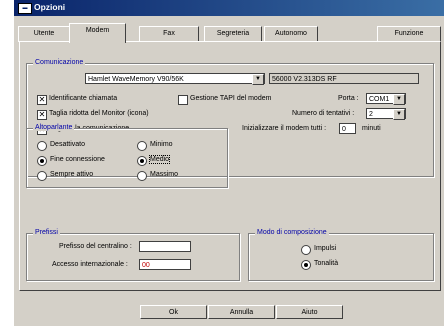  I want to click on tab-fax: Fax, so click(169, 34).